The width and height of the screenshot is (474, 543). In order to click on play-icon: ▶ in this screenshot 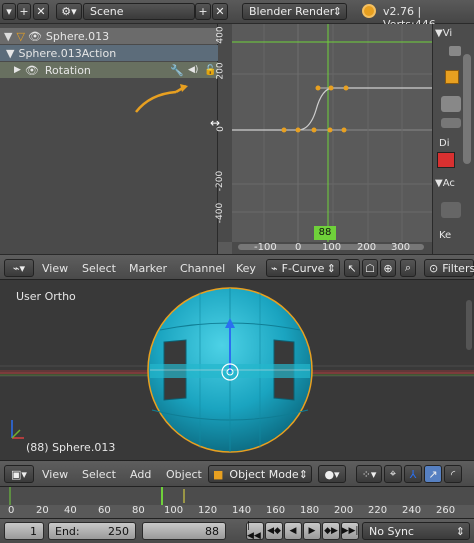, I will do `click(312, 531)`.